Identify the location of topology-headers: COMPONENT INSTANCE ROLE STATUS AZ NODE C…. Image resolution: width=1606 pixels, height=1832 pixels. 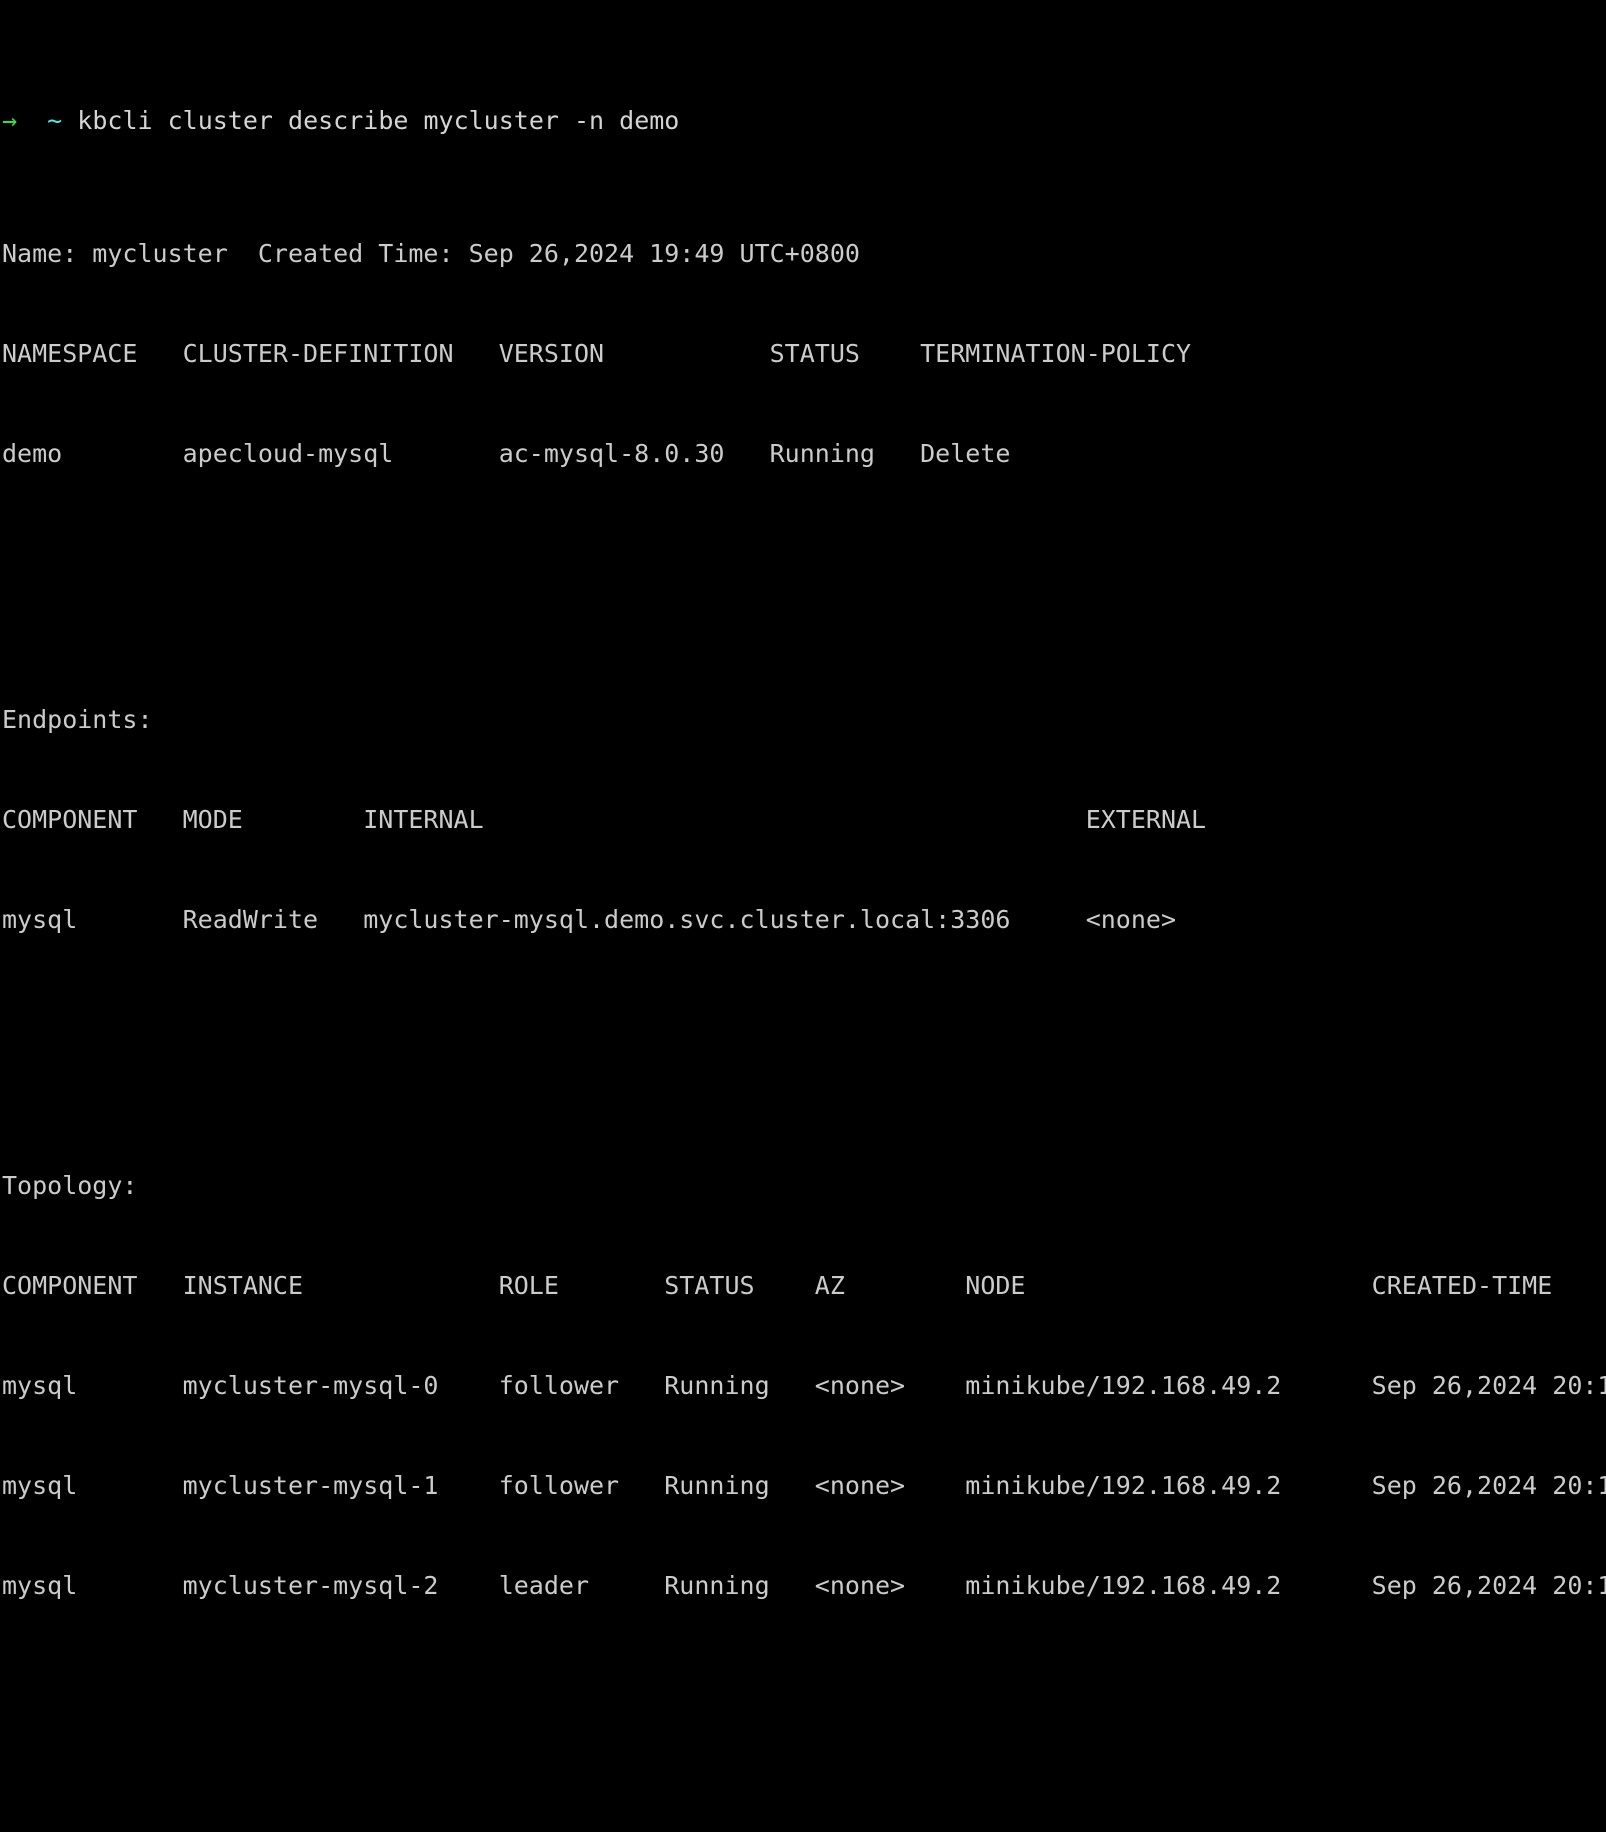
(777, 1286).